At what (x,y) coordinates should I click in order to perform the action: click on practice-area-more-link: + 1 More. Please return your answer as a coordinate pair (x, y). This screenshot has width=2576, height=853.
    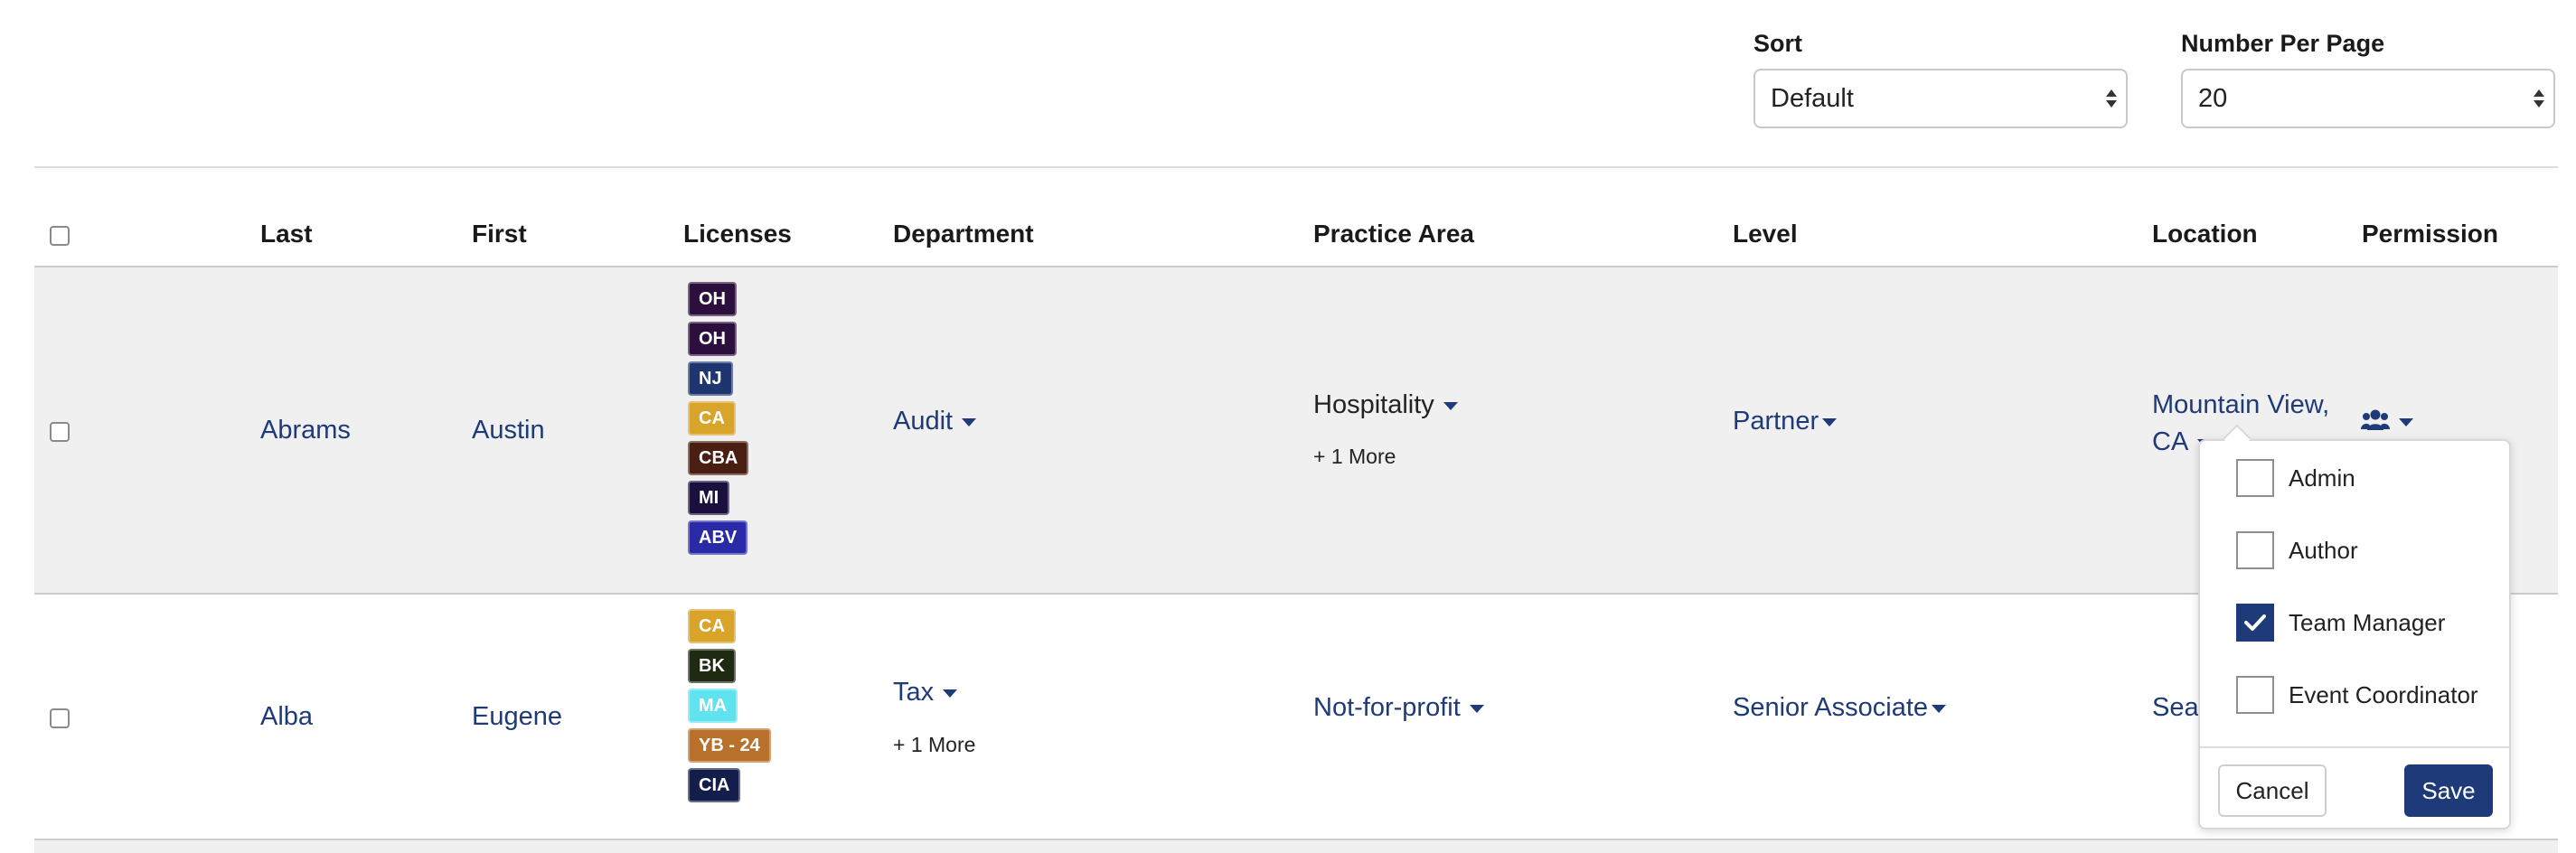
    Looking at the image, I should click on (1354, 457).